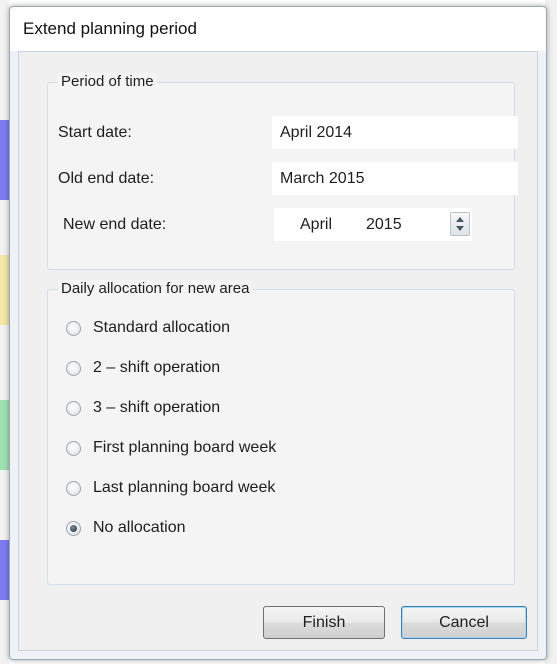 The height and width of the screenshot is (664, 557). I want to click on new-end-date-picker: April 2015, so click(373, 224).